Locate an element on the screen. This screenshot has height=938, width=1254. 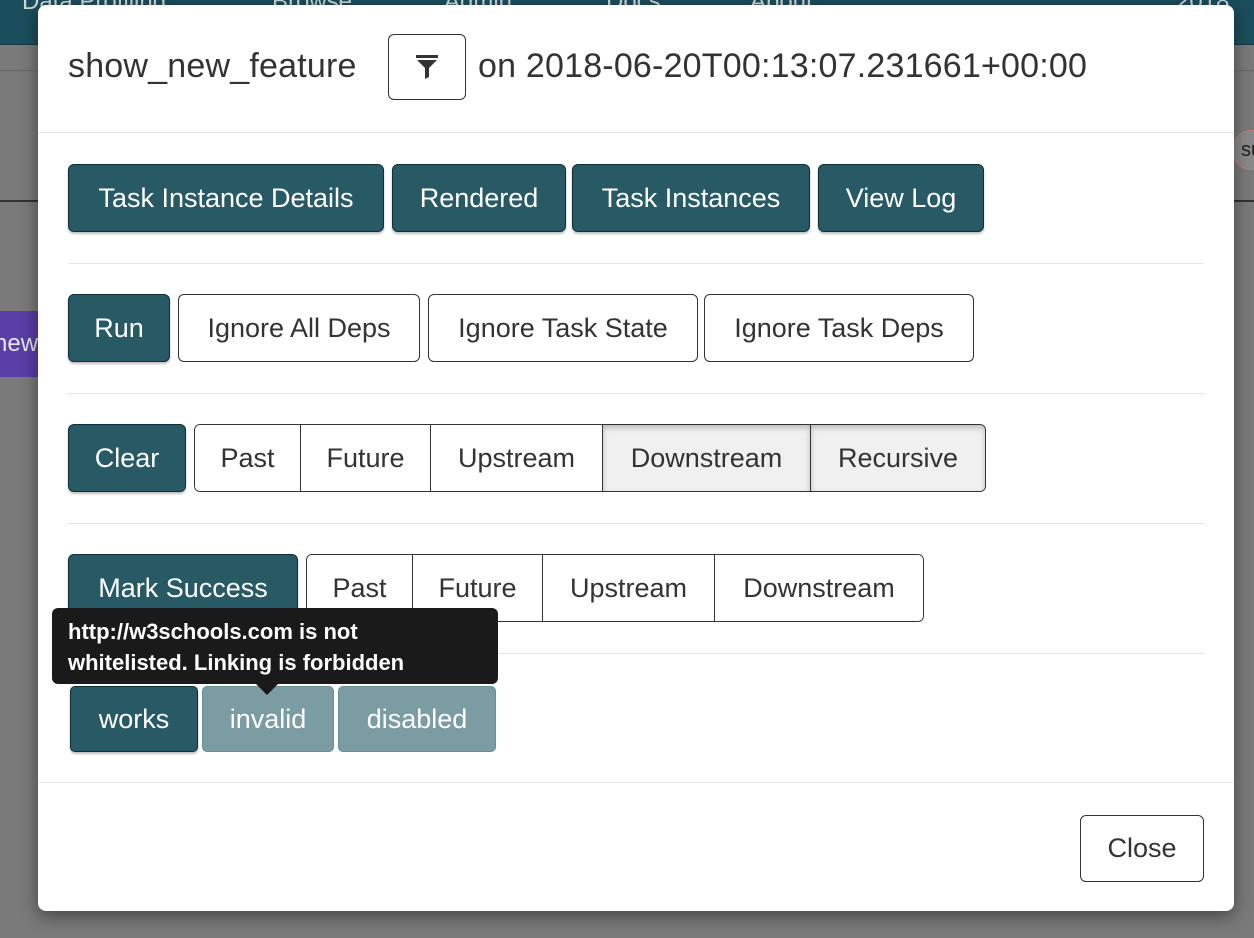
filter-upstream-button is located at coordinates (427, 67).